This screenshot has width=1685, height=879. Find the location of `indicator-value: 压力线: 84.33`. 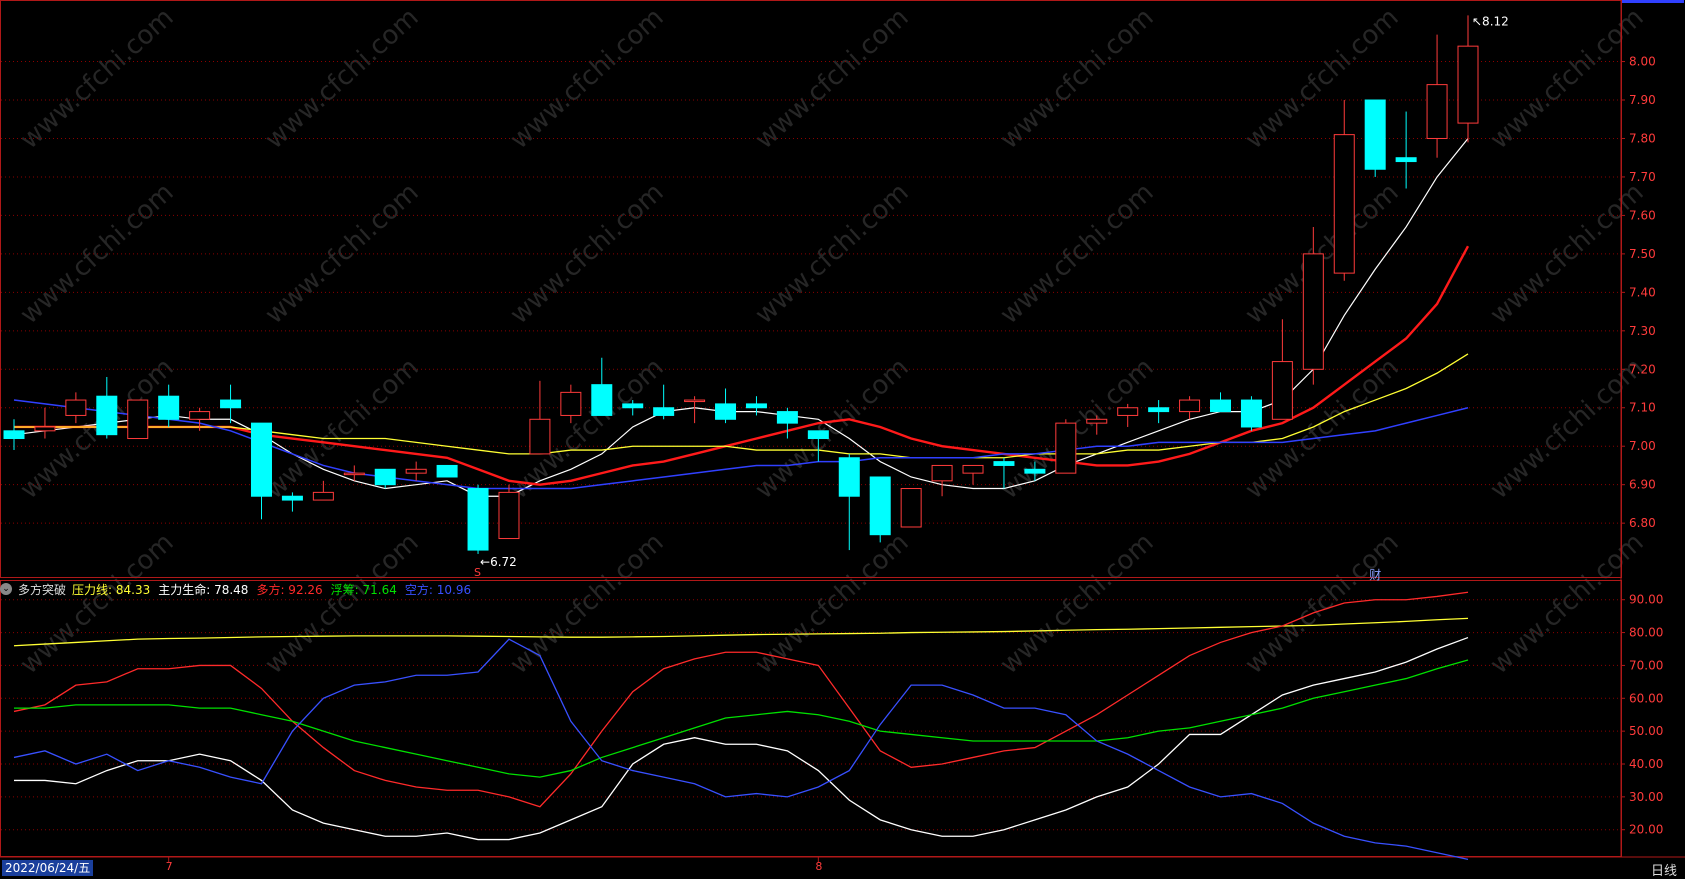

indicator-value: 压力线: 84.33 is located at coordinates (111, 589).